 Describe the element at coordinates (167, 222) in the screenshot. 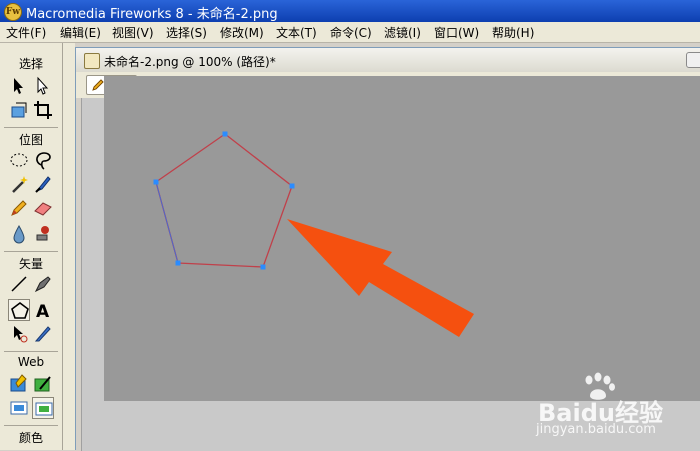

I see `pentagon-path-highlight` at that location.